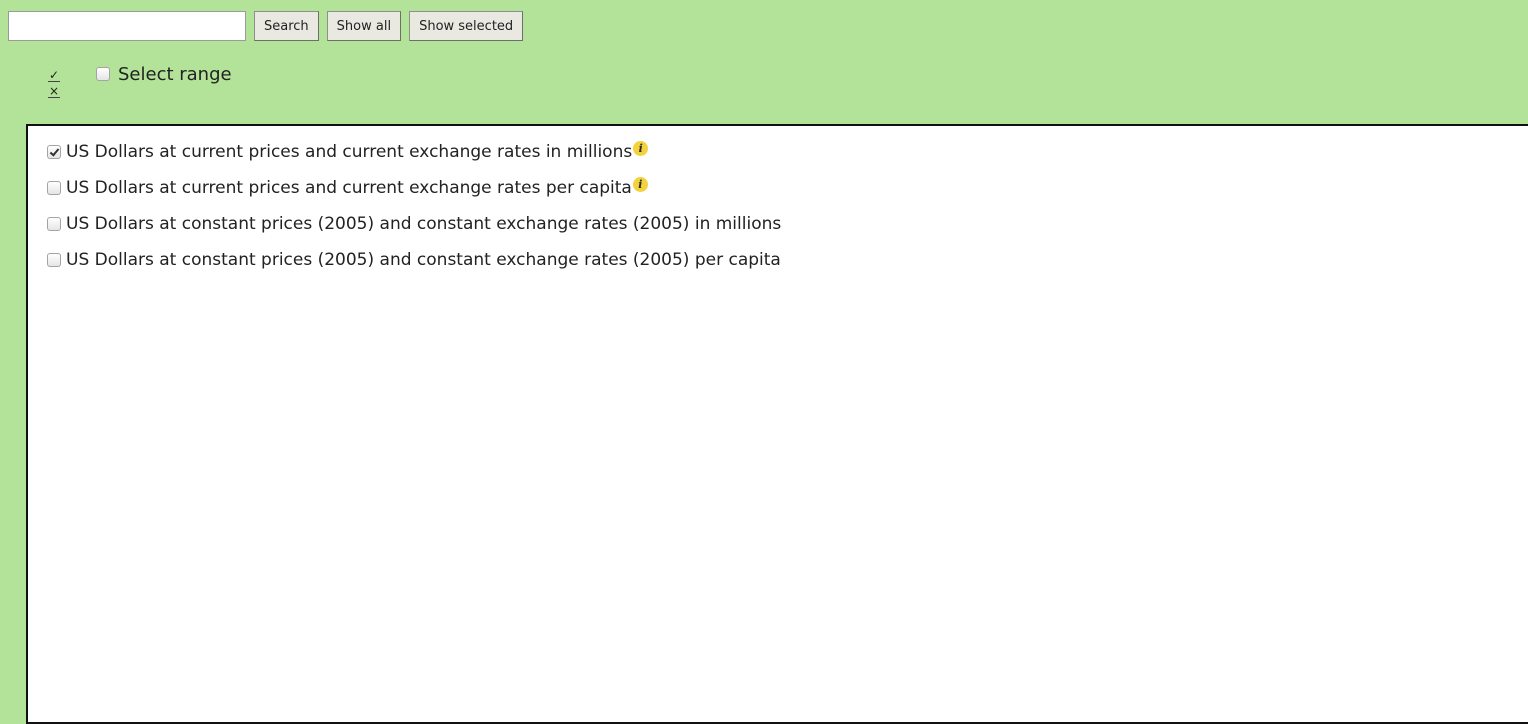 The image size is (1528, 724). I want to click on search-button: Search, so click(286, 26).